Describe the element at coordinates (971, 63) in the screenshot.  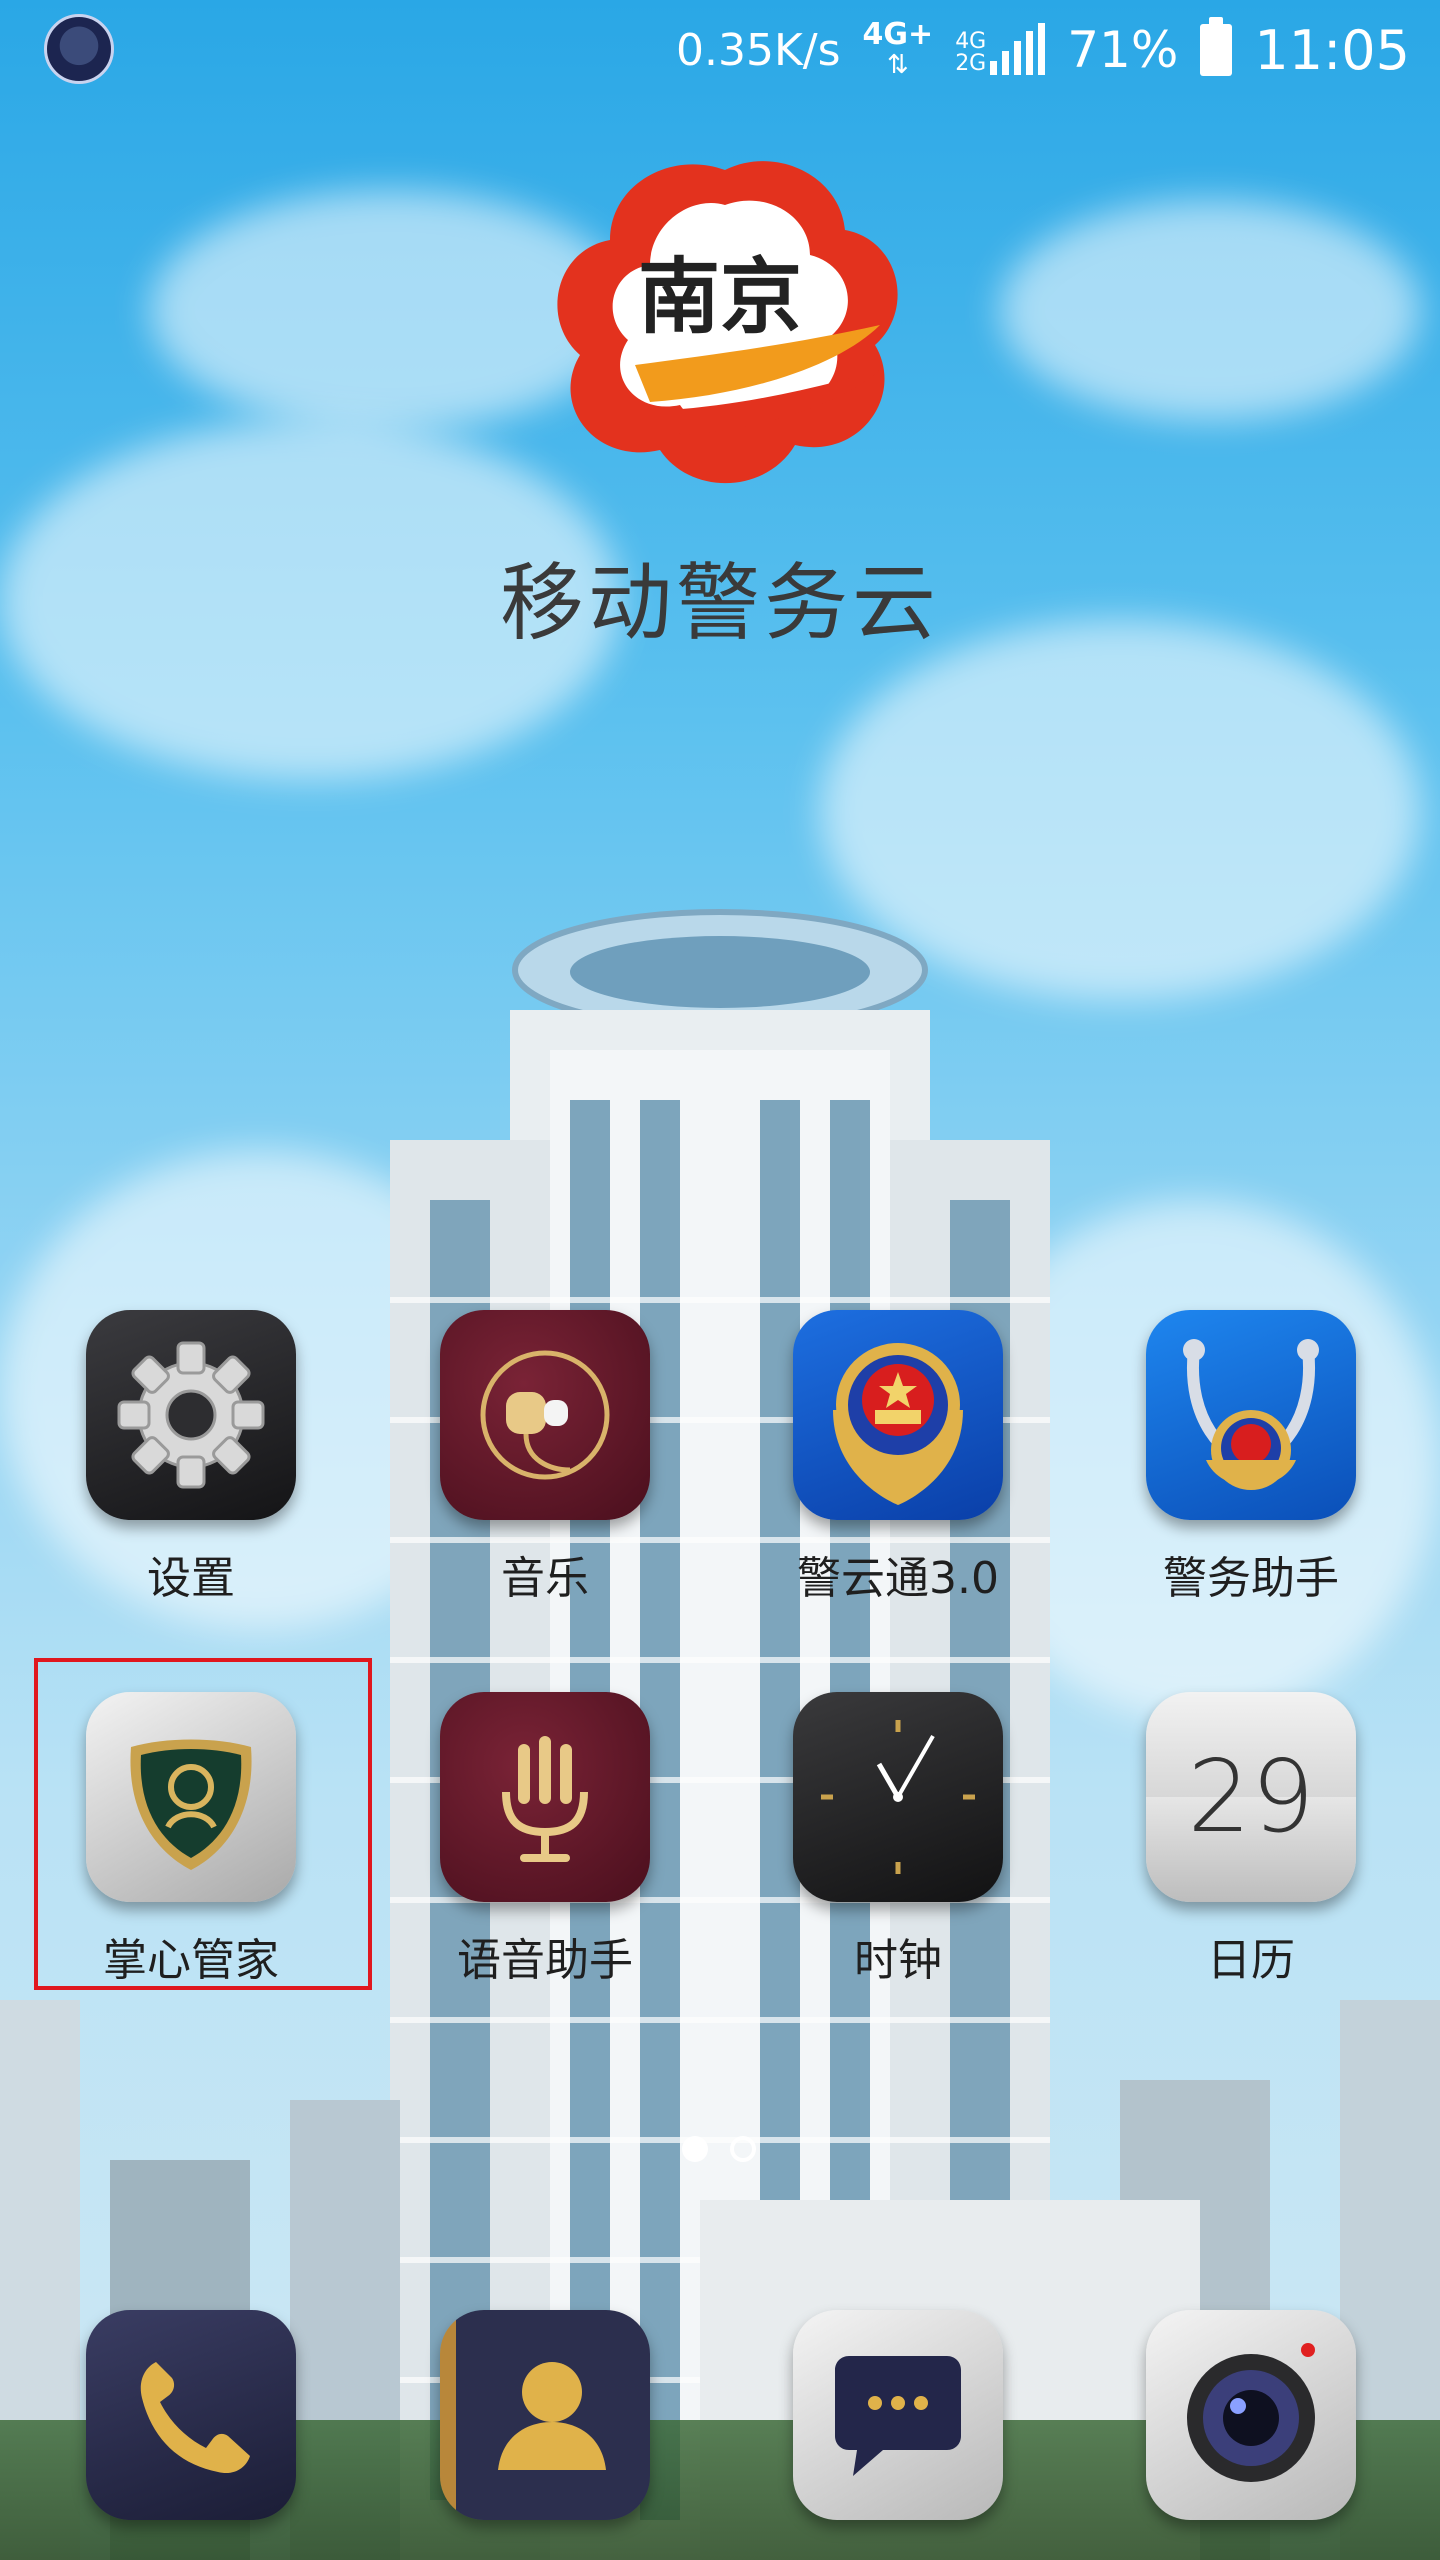
I see `sim-network-label-2: 2G` at that location.